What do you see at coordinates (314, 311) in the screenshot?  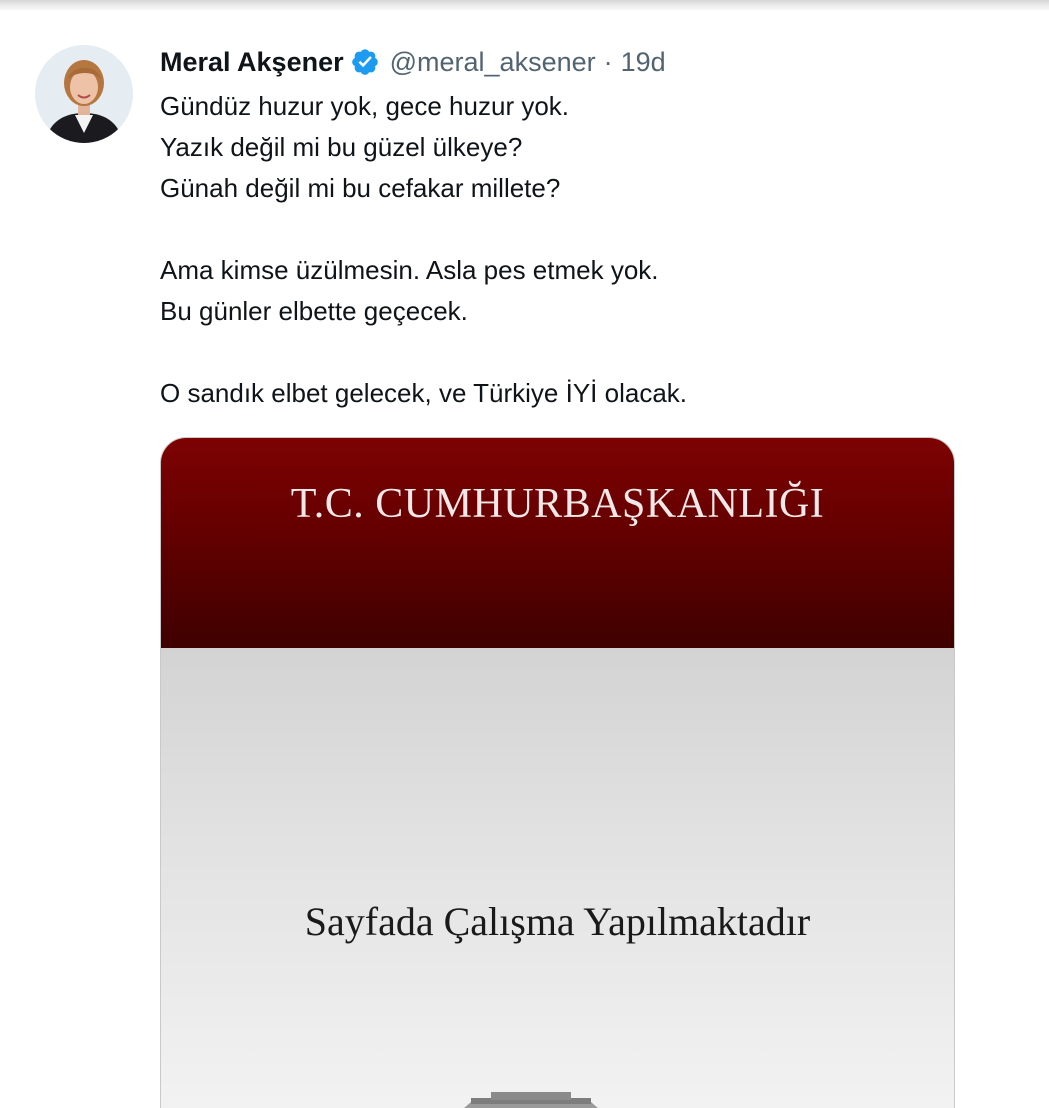 I see `tweet-line: Bu günler elbette geçecek.` at bounding box center [314, 311].